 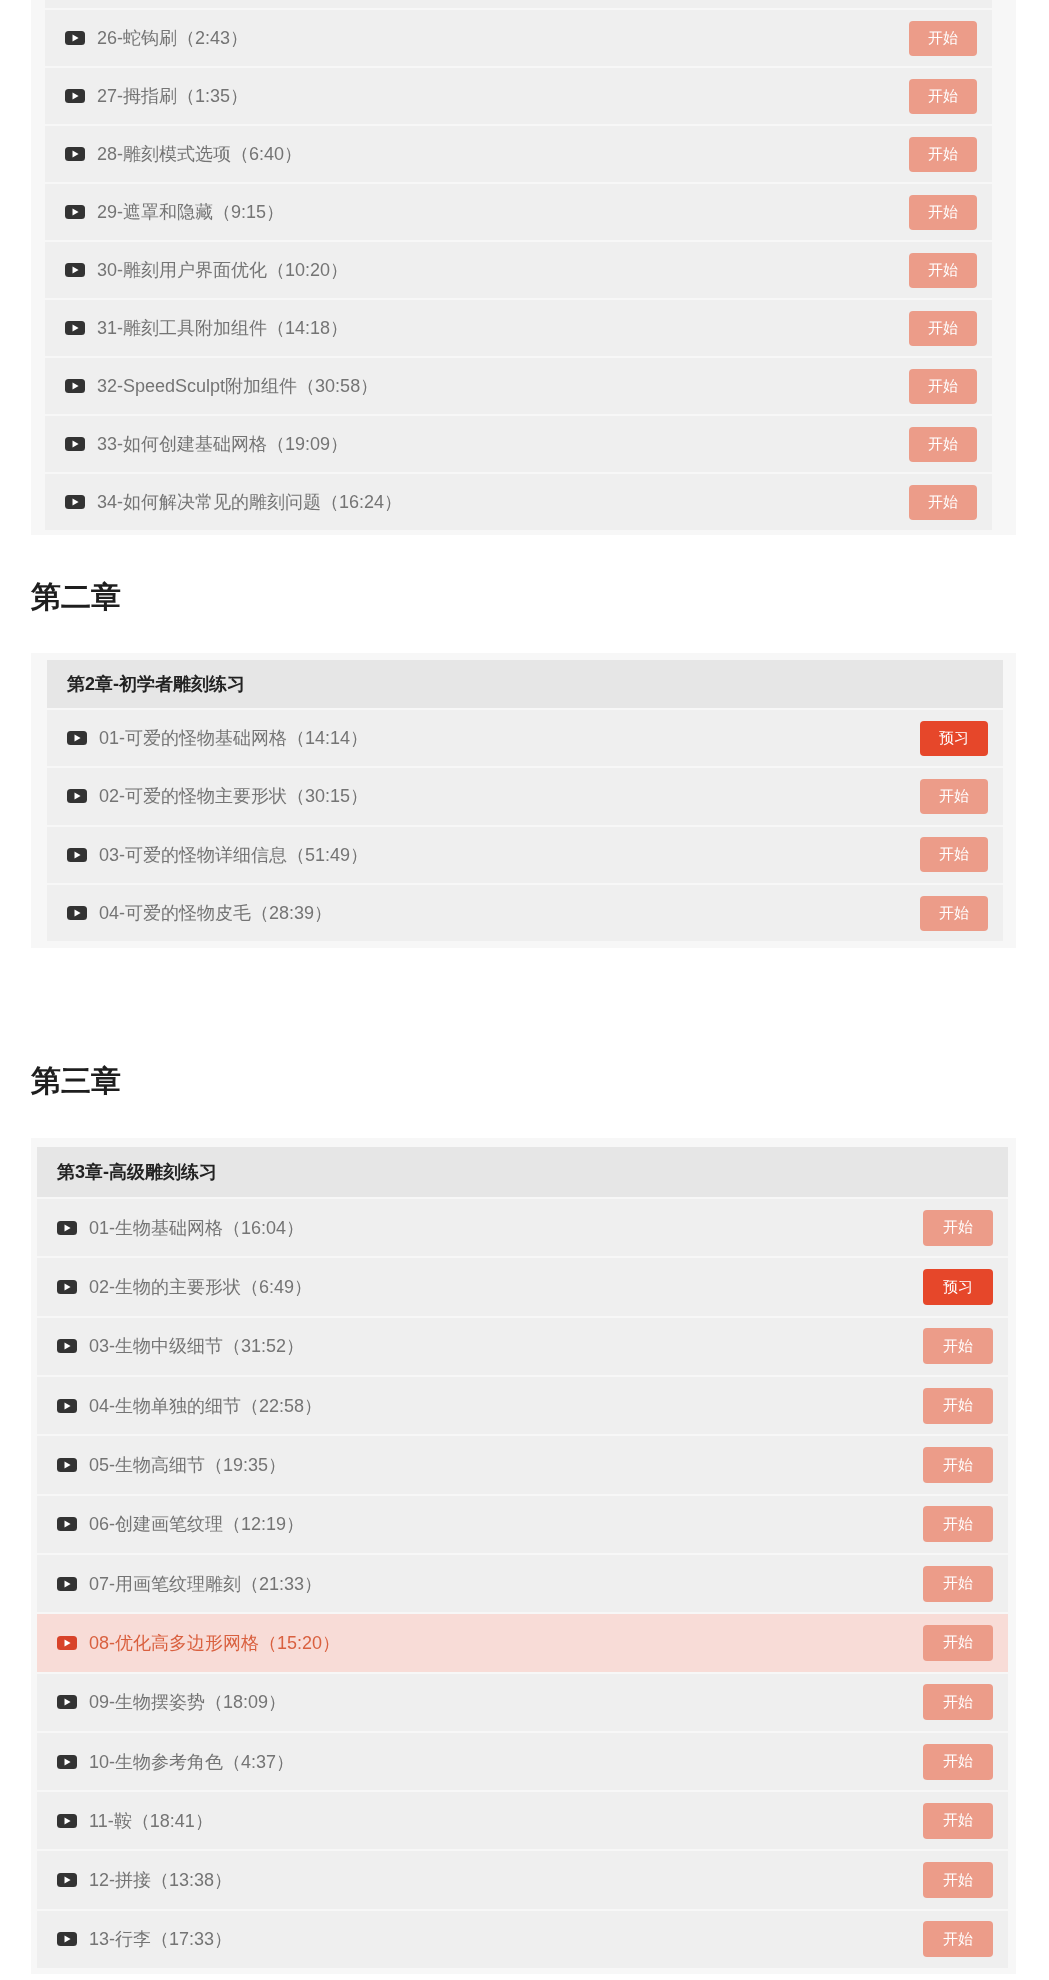 What do you see at coordinates (188, 1703) in the screenshot?
I see `lesson-title: 09-生物摆姿势（18:09）` at bounding box center [188, 1703].